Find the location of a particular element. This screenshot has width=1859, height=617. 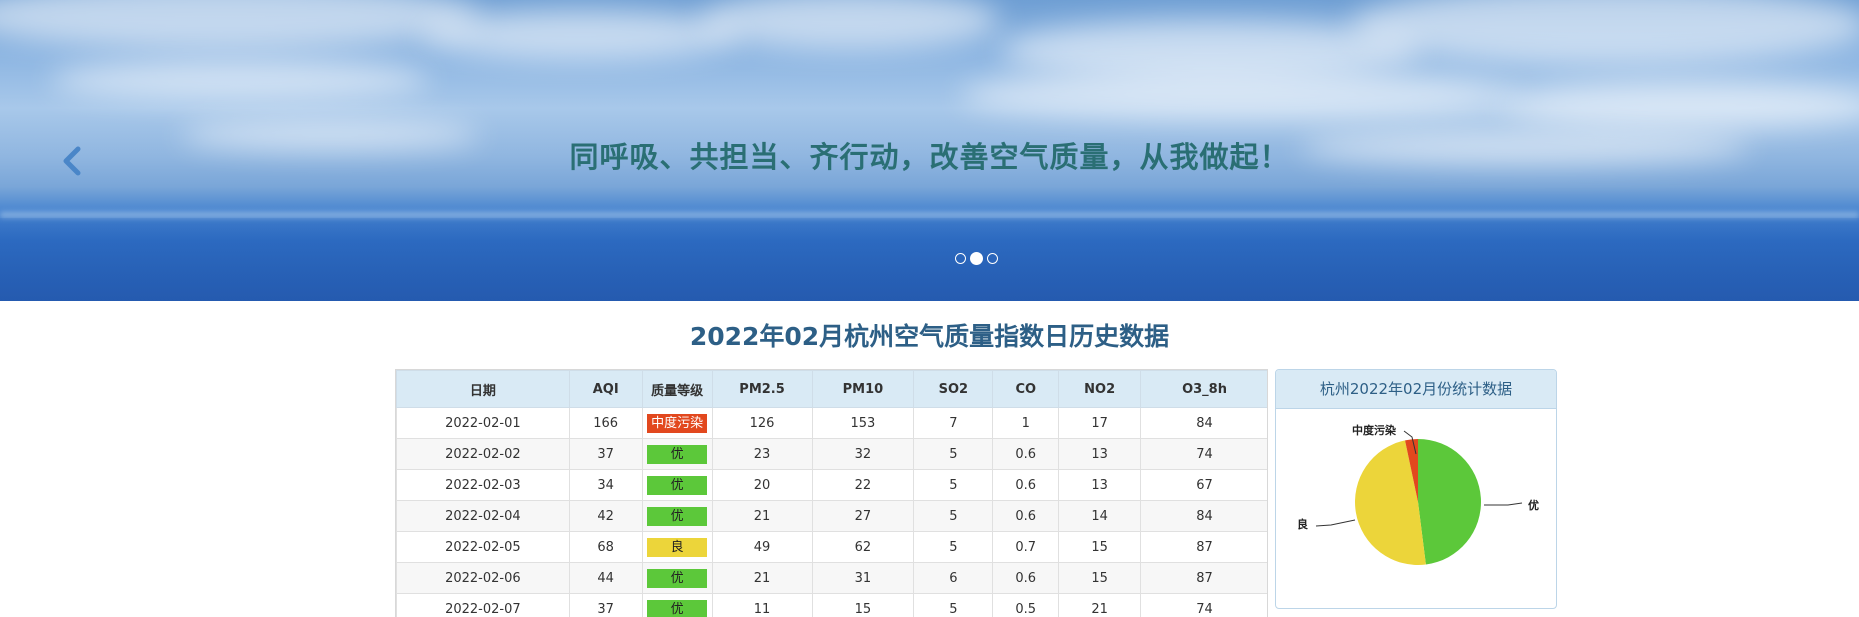

cell-date: 2022-02-02 is located at coordinates (483, 454).